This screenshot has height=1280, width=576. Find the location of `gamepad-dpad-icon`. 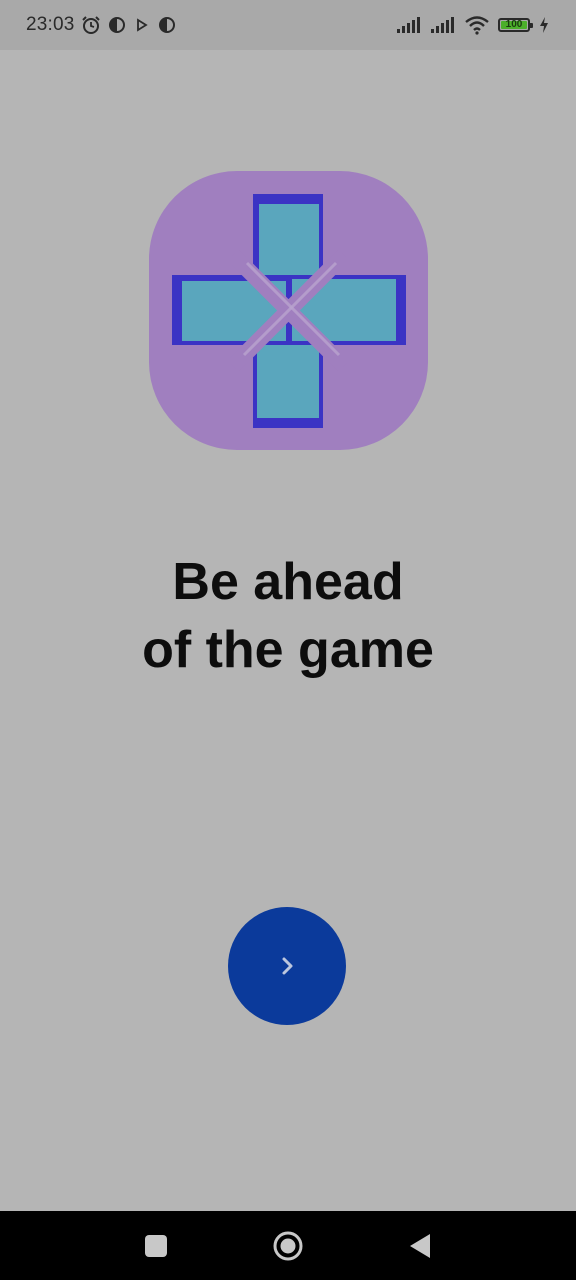

gamepad-dpad-icon is located at coordinates (288, 310).